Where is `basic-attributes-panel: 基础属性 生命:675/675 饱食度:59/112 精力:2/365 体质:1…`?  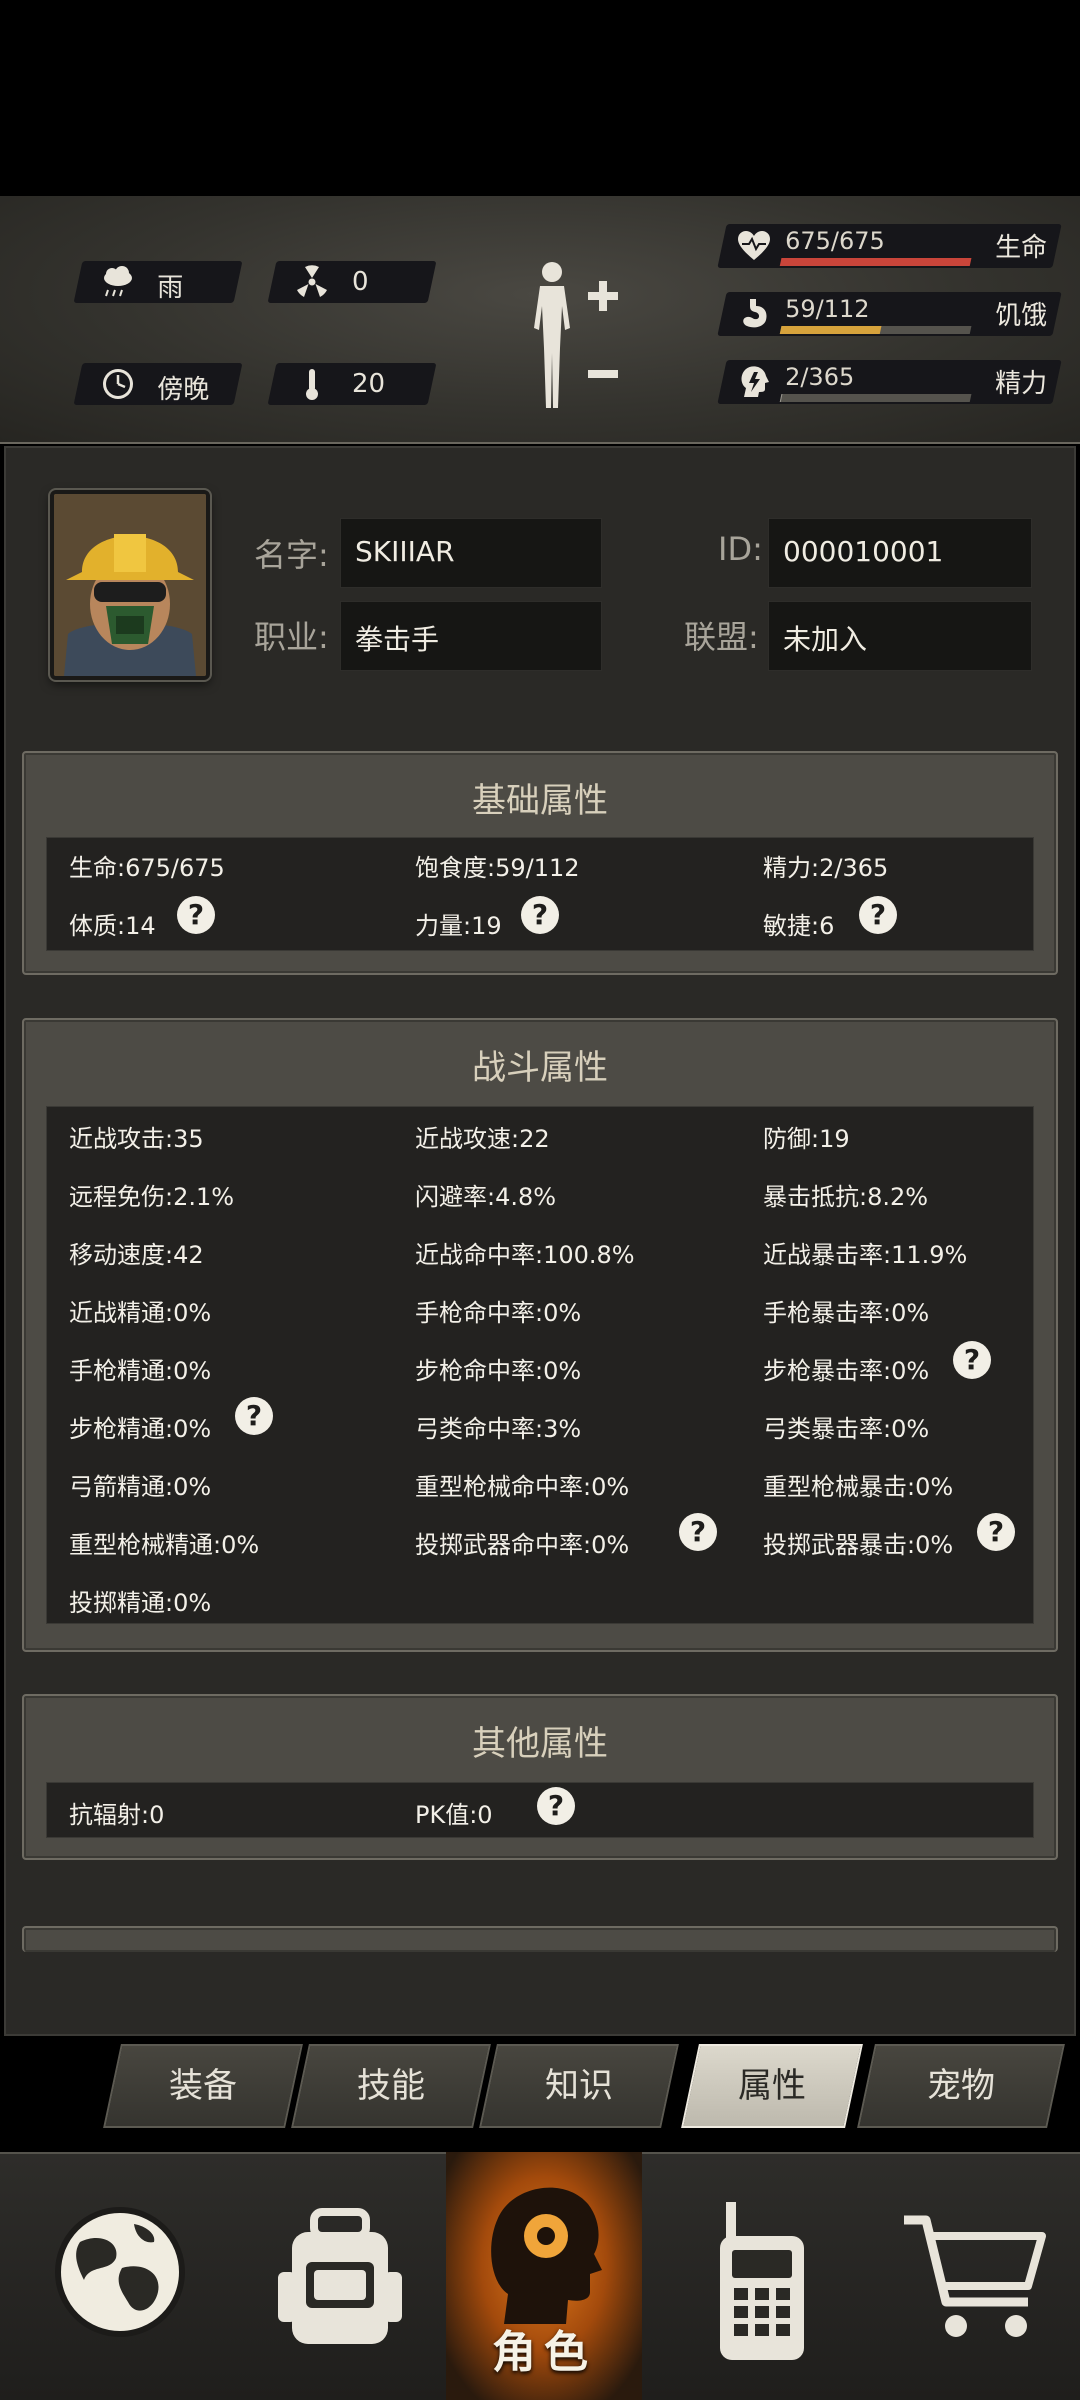 basic-attributes-panel: 基础属性 生命:675/675 饱食度:59/112 精力:2/365 体质:1… is located at coordinates (540, 863).